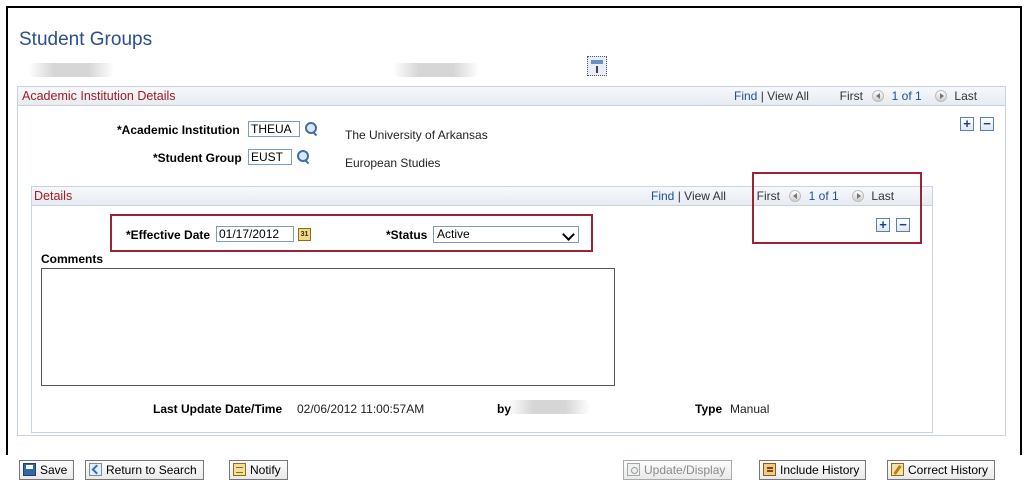 This screenshot has width=1025, height=494. What do you see at coordinates (328, 327) in the screenshot?
I see `comments-textarea` at bounding box center [328, 327].